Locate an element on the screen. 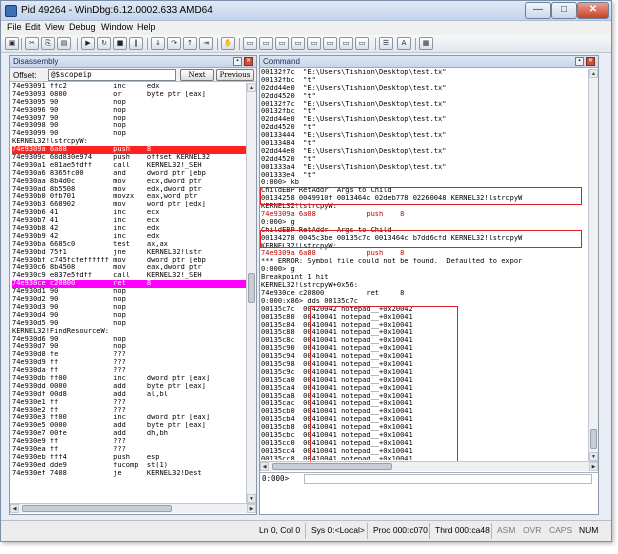 This screenshot has height=554, width=618. disassembly-line: 74e930d8 fe ??? is located at coordinates (69, 355).